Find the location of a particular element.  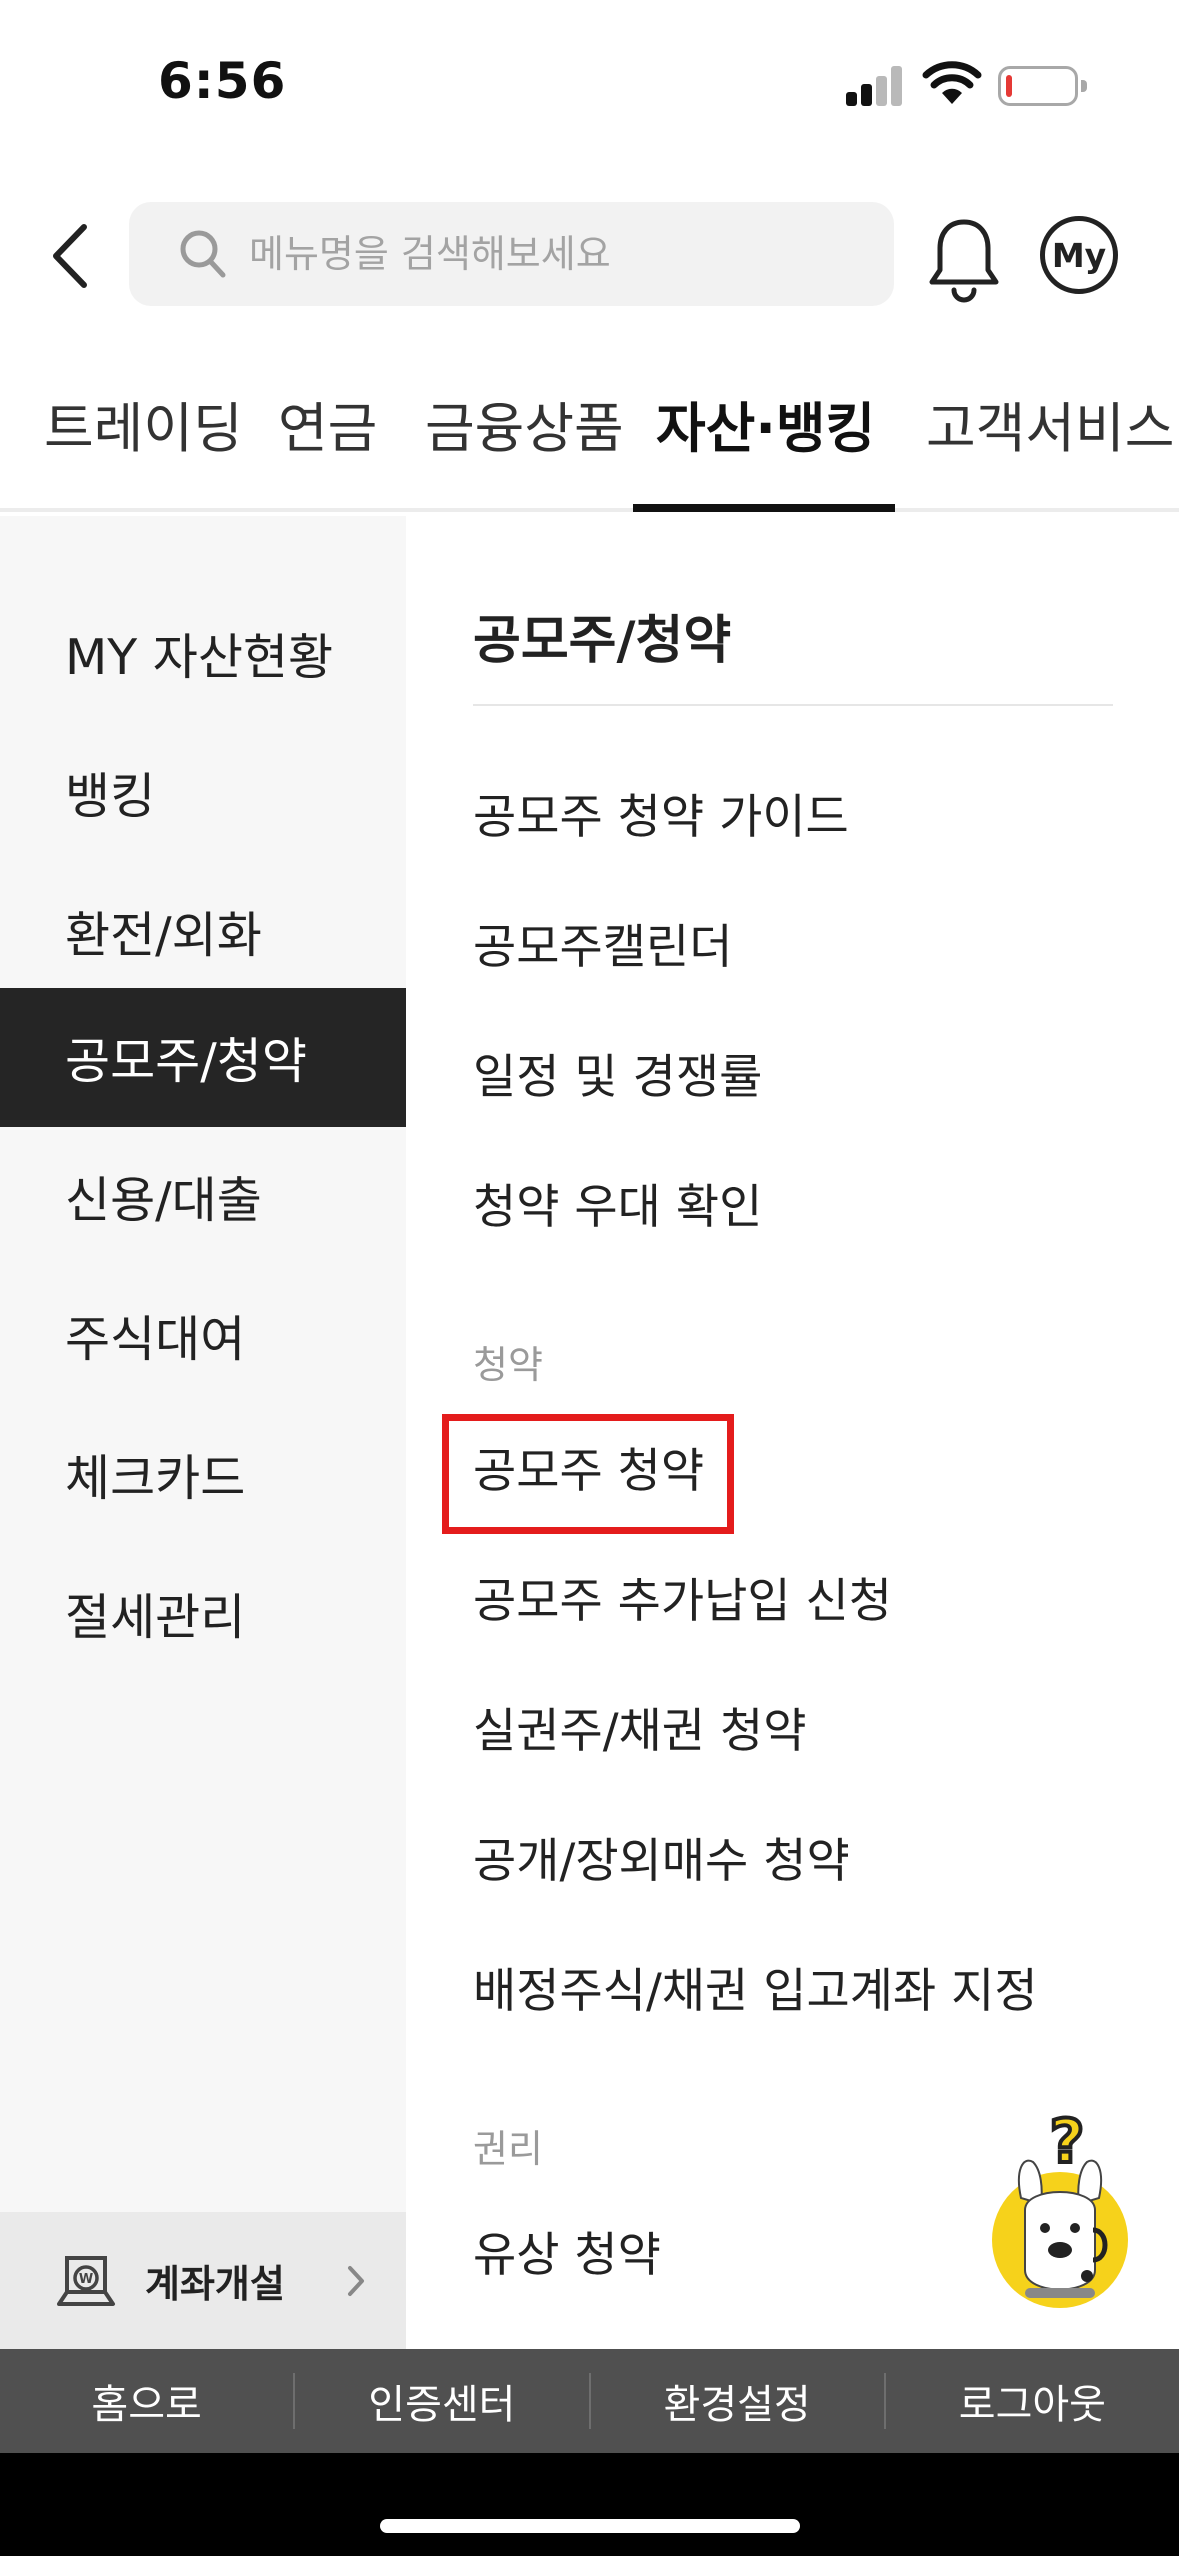

sidebar-item-stock-lending: 주식대여 is located at coordinates (203, 1335).